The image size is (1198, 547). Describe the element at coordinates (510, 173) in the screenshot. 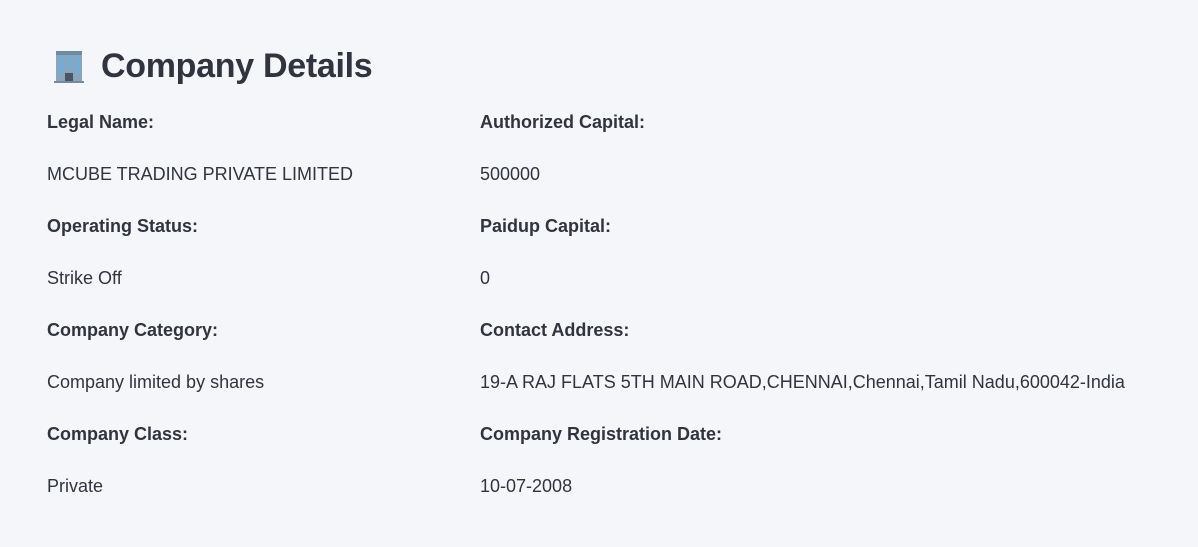

I see `authorized-capital-value: 500000` at that location.